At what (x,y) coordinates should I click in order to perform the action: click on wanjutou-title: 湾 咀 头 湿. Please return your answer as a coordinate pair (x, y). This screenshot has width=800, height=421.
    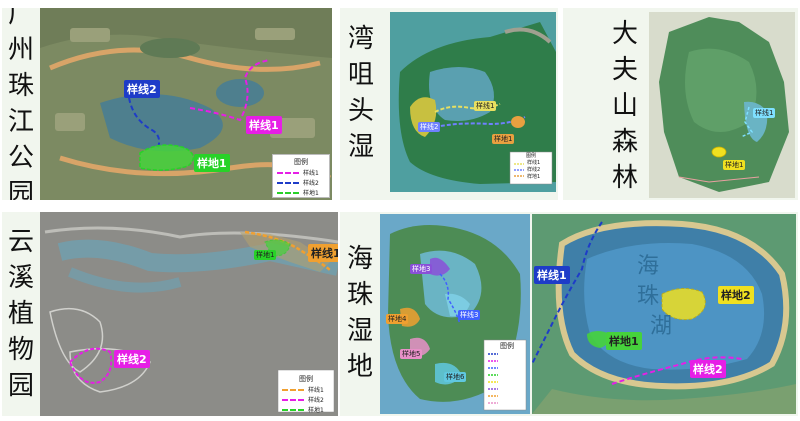
    Looking at the image, I should click on (361, 93).